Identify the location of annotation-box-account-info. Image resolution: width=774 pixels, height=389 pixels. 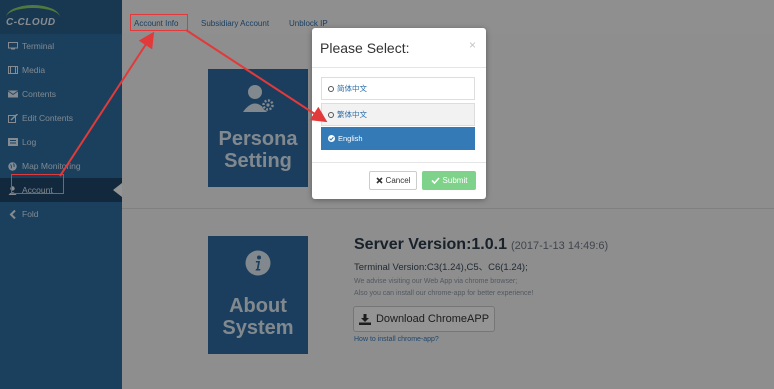
(159, 22).